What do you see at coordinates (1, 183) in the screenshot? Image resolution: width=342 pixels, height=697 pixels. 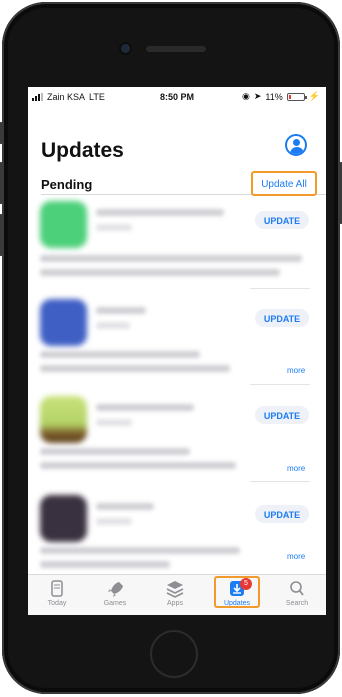 I see `volume-up-button` at bounding box center [1, 183].